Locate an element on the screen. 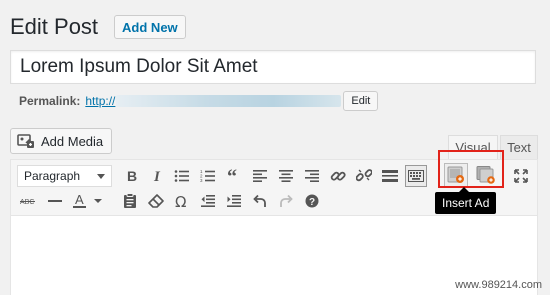 The image size is (550, 295). outdent-icon is located at coordinates (208, 201).